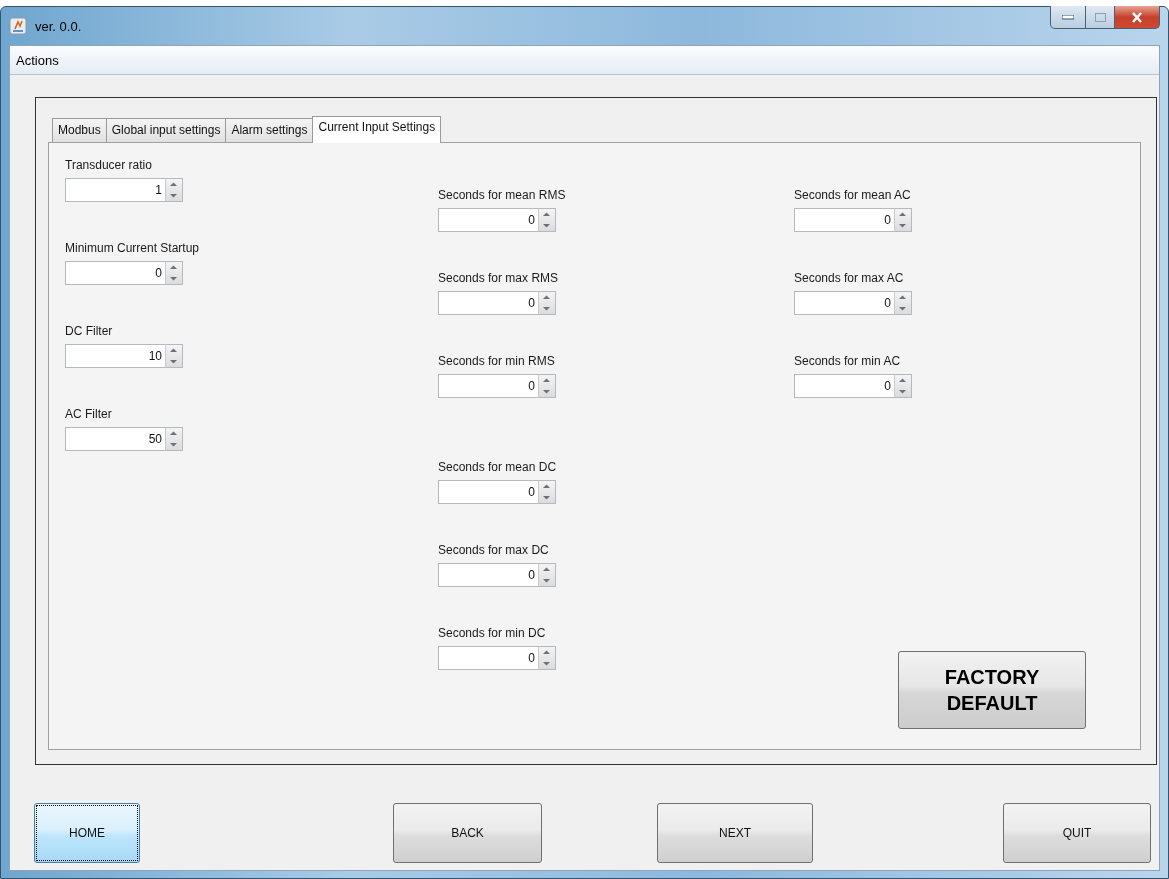 Image resolution: width=1169 pixels, height=879 pixels. I want to click on maximize-icon, so click(1100, 17).